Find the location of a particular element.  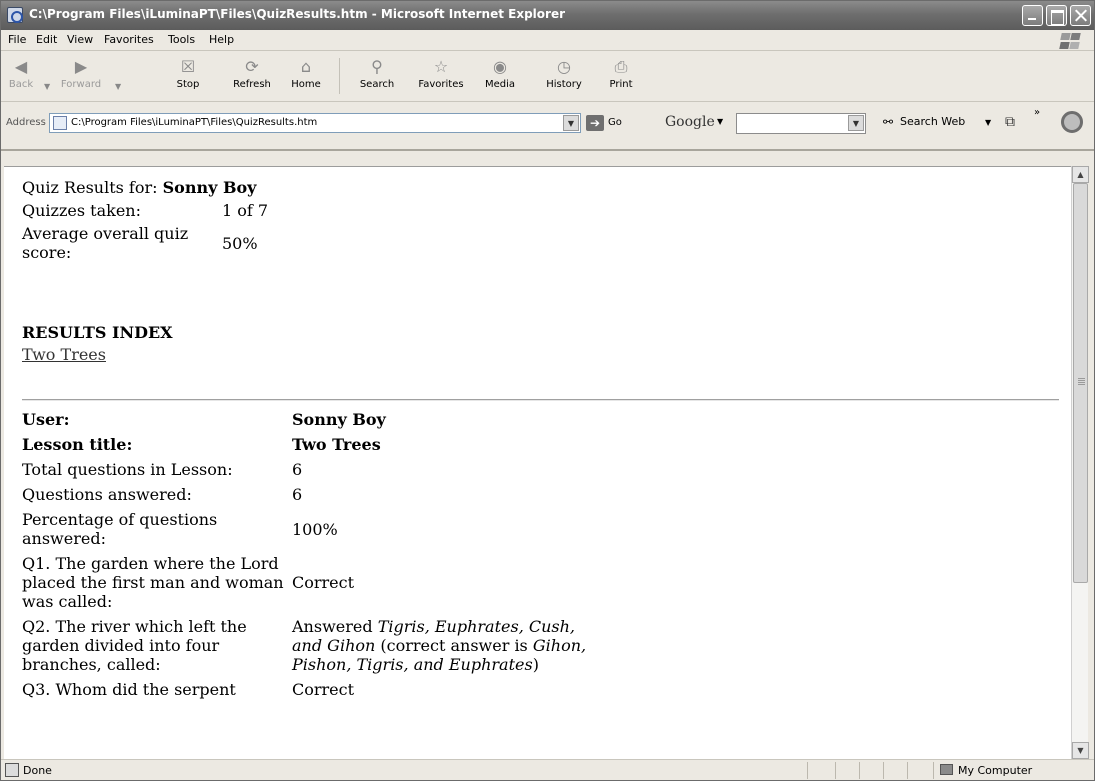

history-button: ◷ History is located at coordinates (564, 77).